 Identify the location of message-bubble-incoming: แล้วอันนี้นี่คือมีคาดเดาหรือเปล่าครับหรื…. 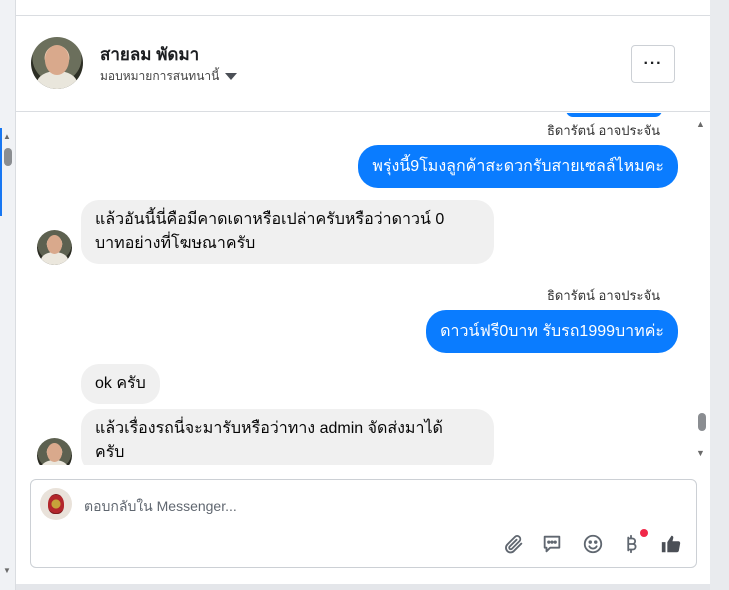
(287, 232).